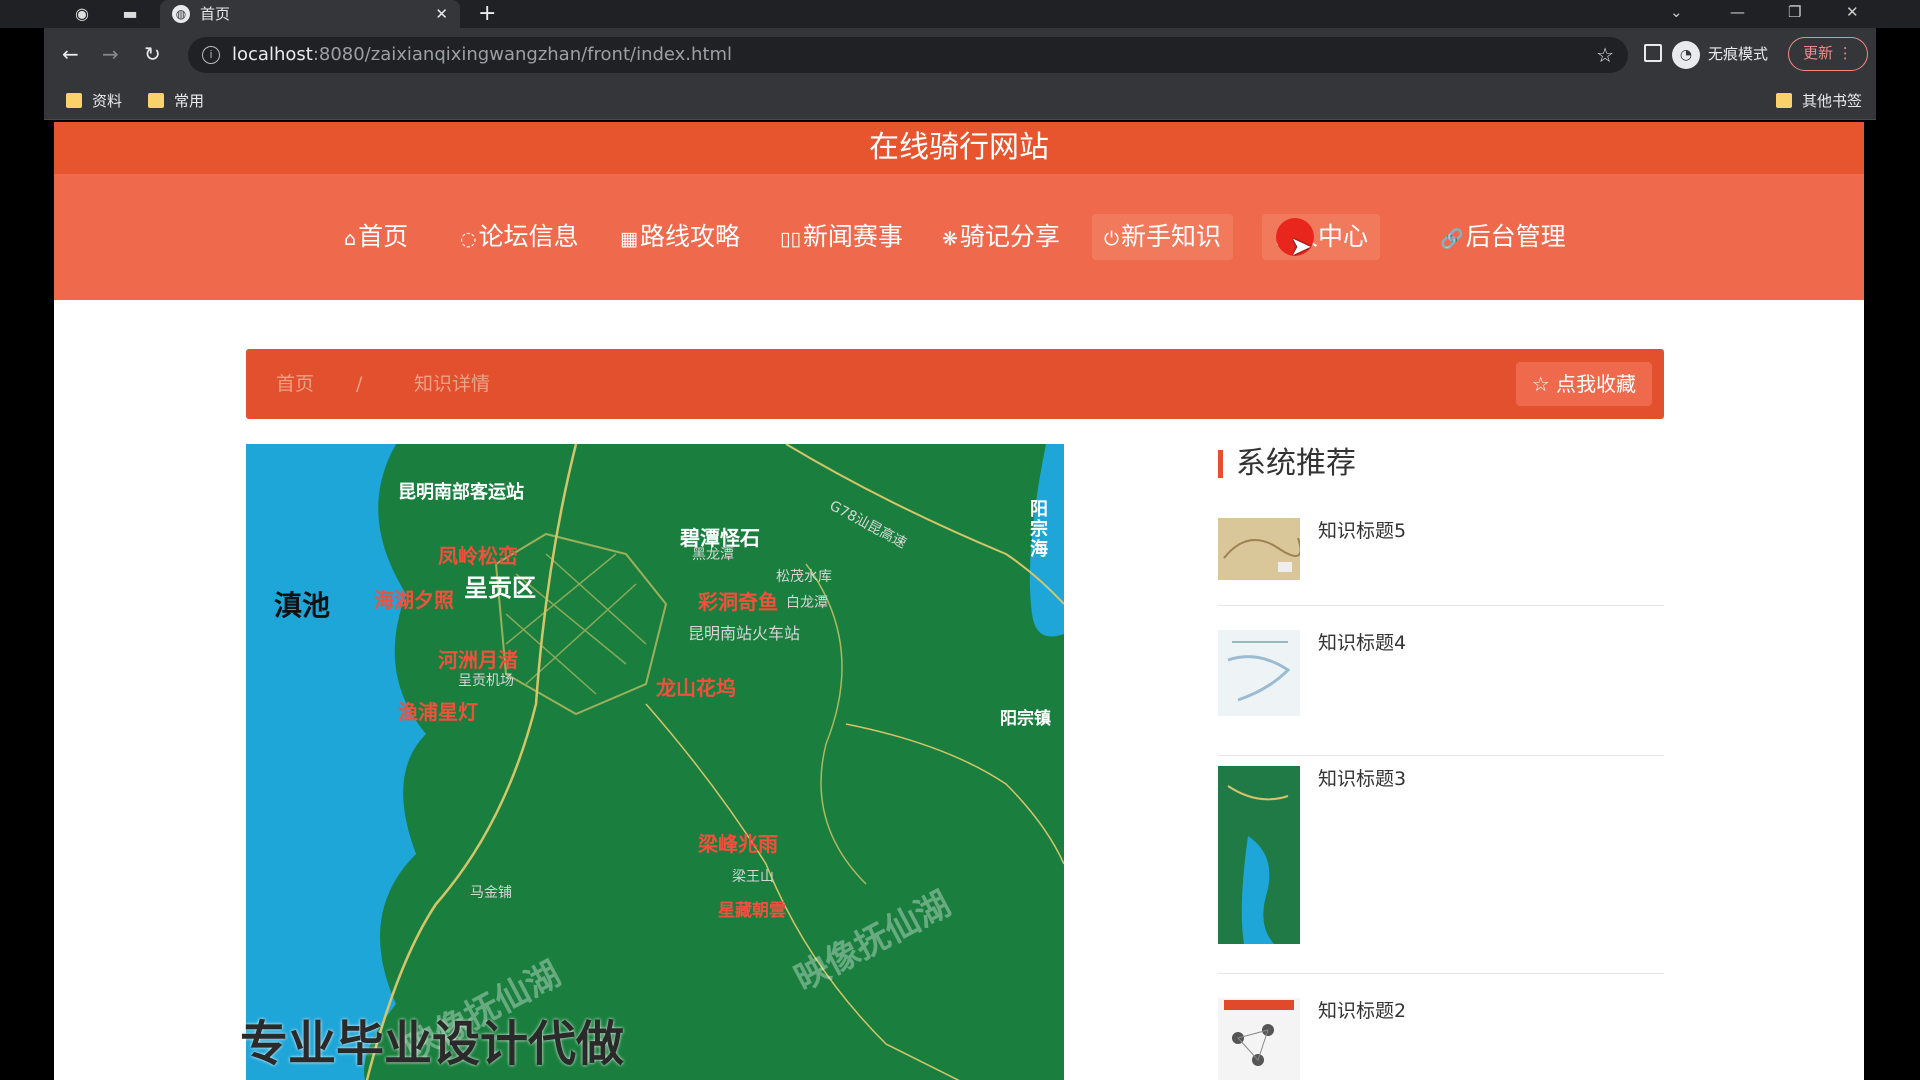 The height and width of the screenshot is (1080, 1920). What do you see at coordinates (1738, 54) in the screenshot?
I see `incognito-label: 无痕模式` at bounding box center [1738, 54].